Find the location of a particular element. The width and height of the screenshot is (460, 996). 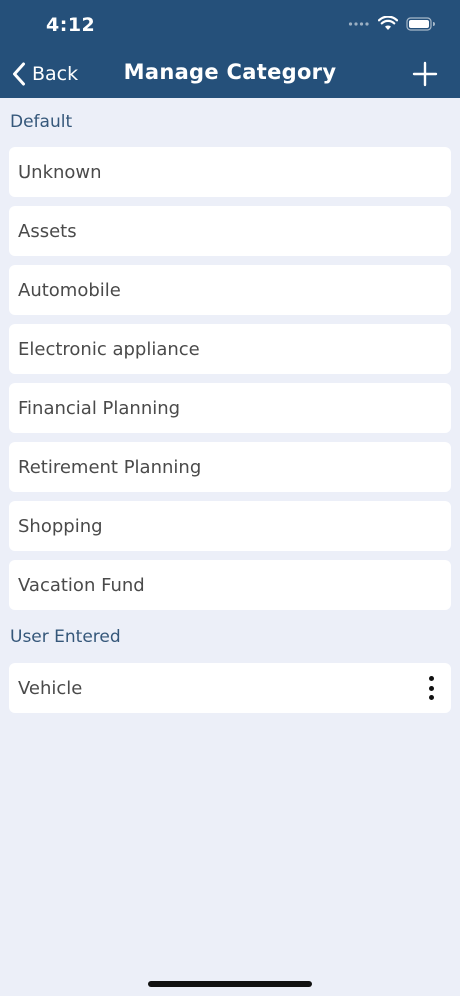

home-indicator is located at coordinates (230, 984).